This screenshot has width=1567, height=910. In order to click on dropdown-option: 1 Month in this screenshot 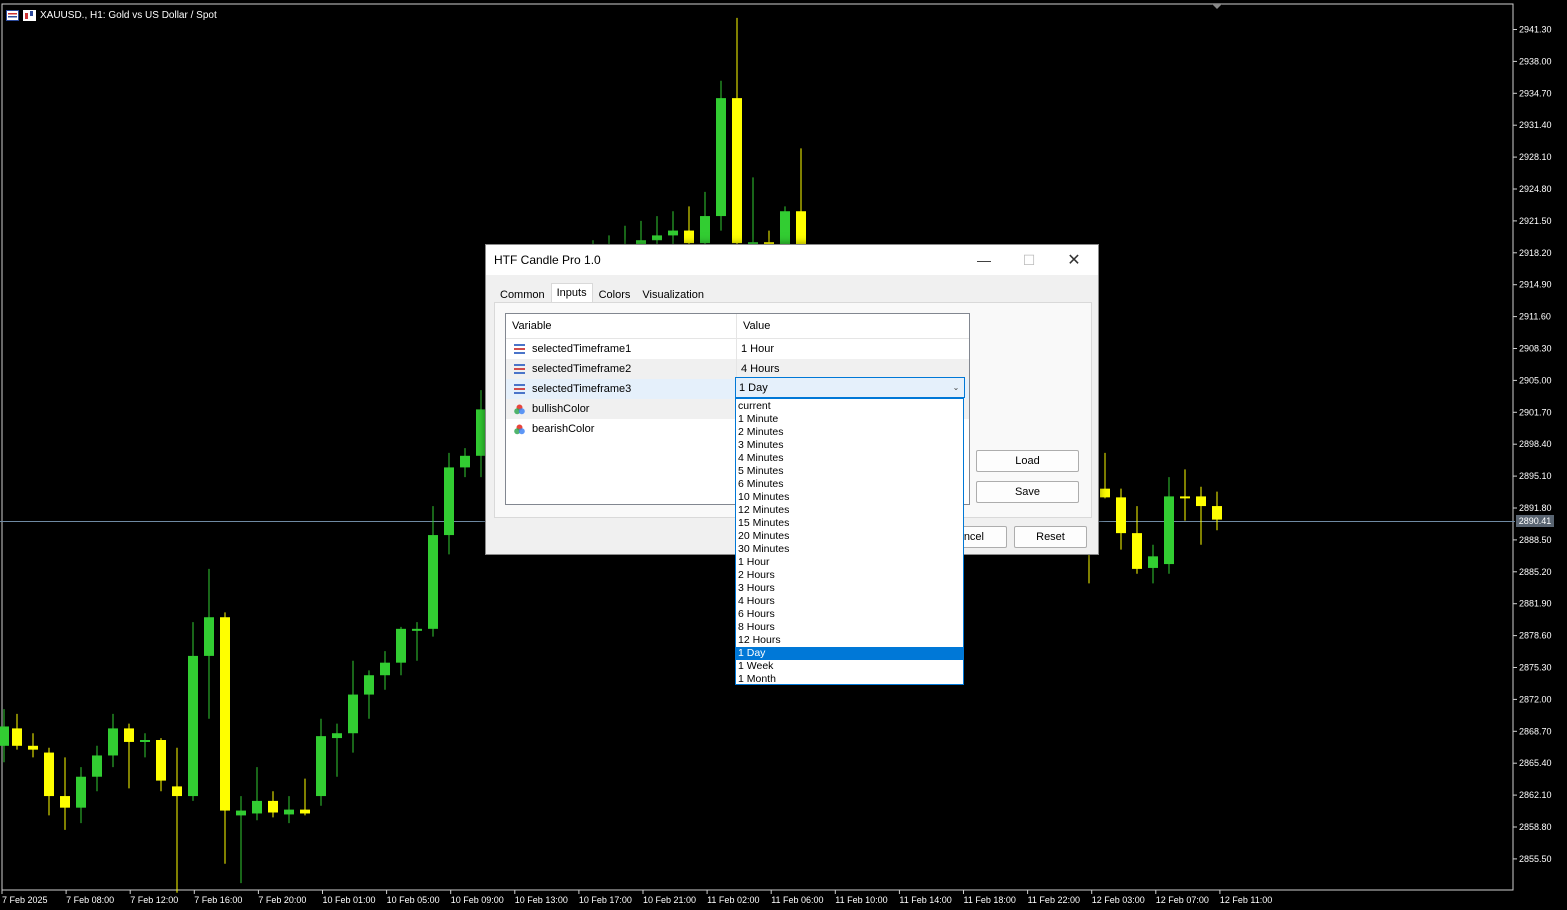, I will do `click(849, 679)`.